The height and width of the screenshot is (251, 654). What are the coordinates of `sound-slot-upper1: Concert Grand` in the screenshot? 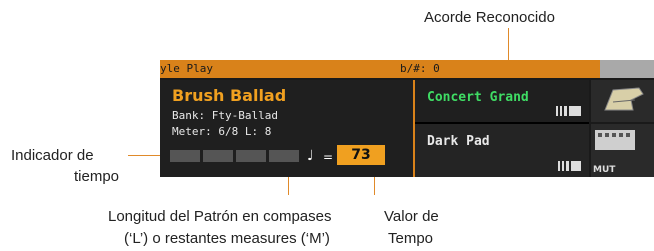 It's located at (502, 102).